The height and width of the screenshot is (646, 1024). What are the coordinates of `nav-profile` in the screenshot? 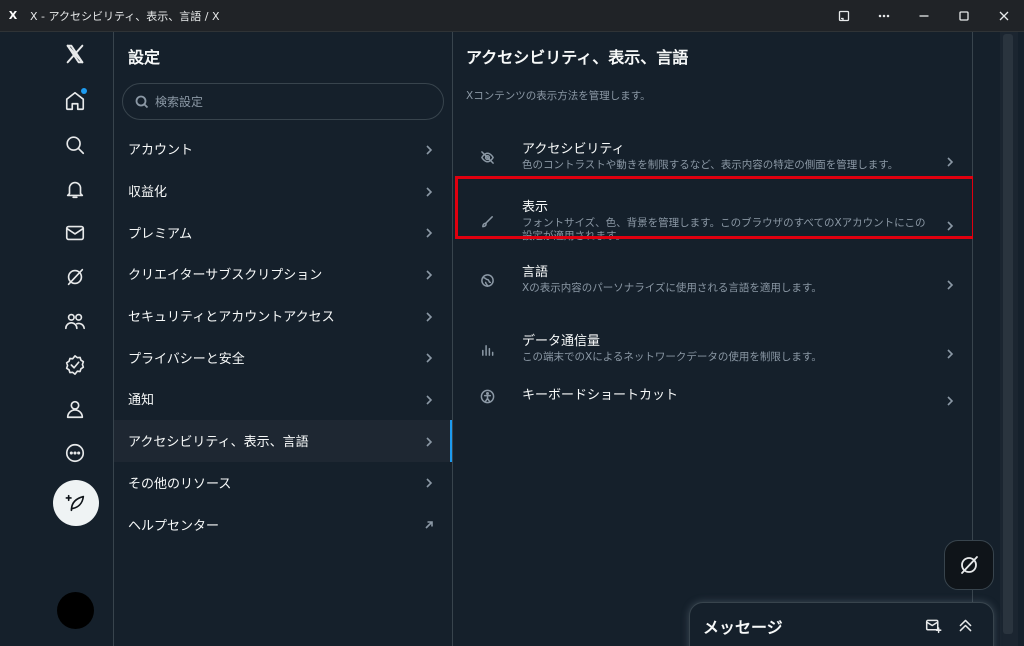 It's located at (75, 409).